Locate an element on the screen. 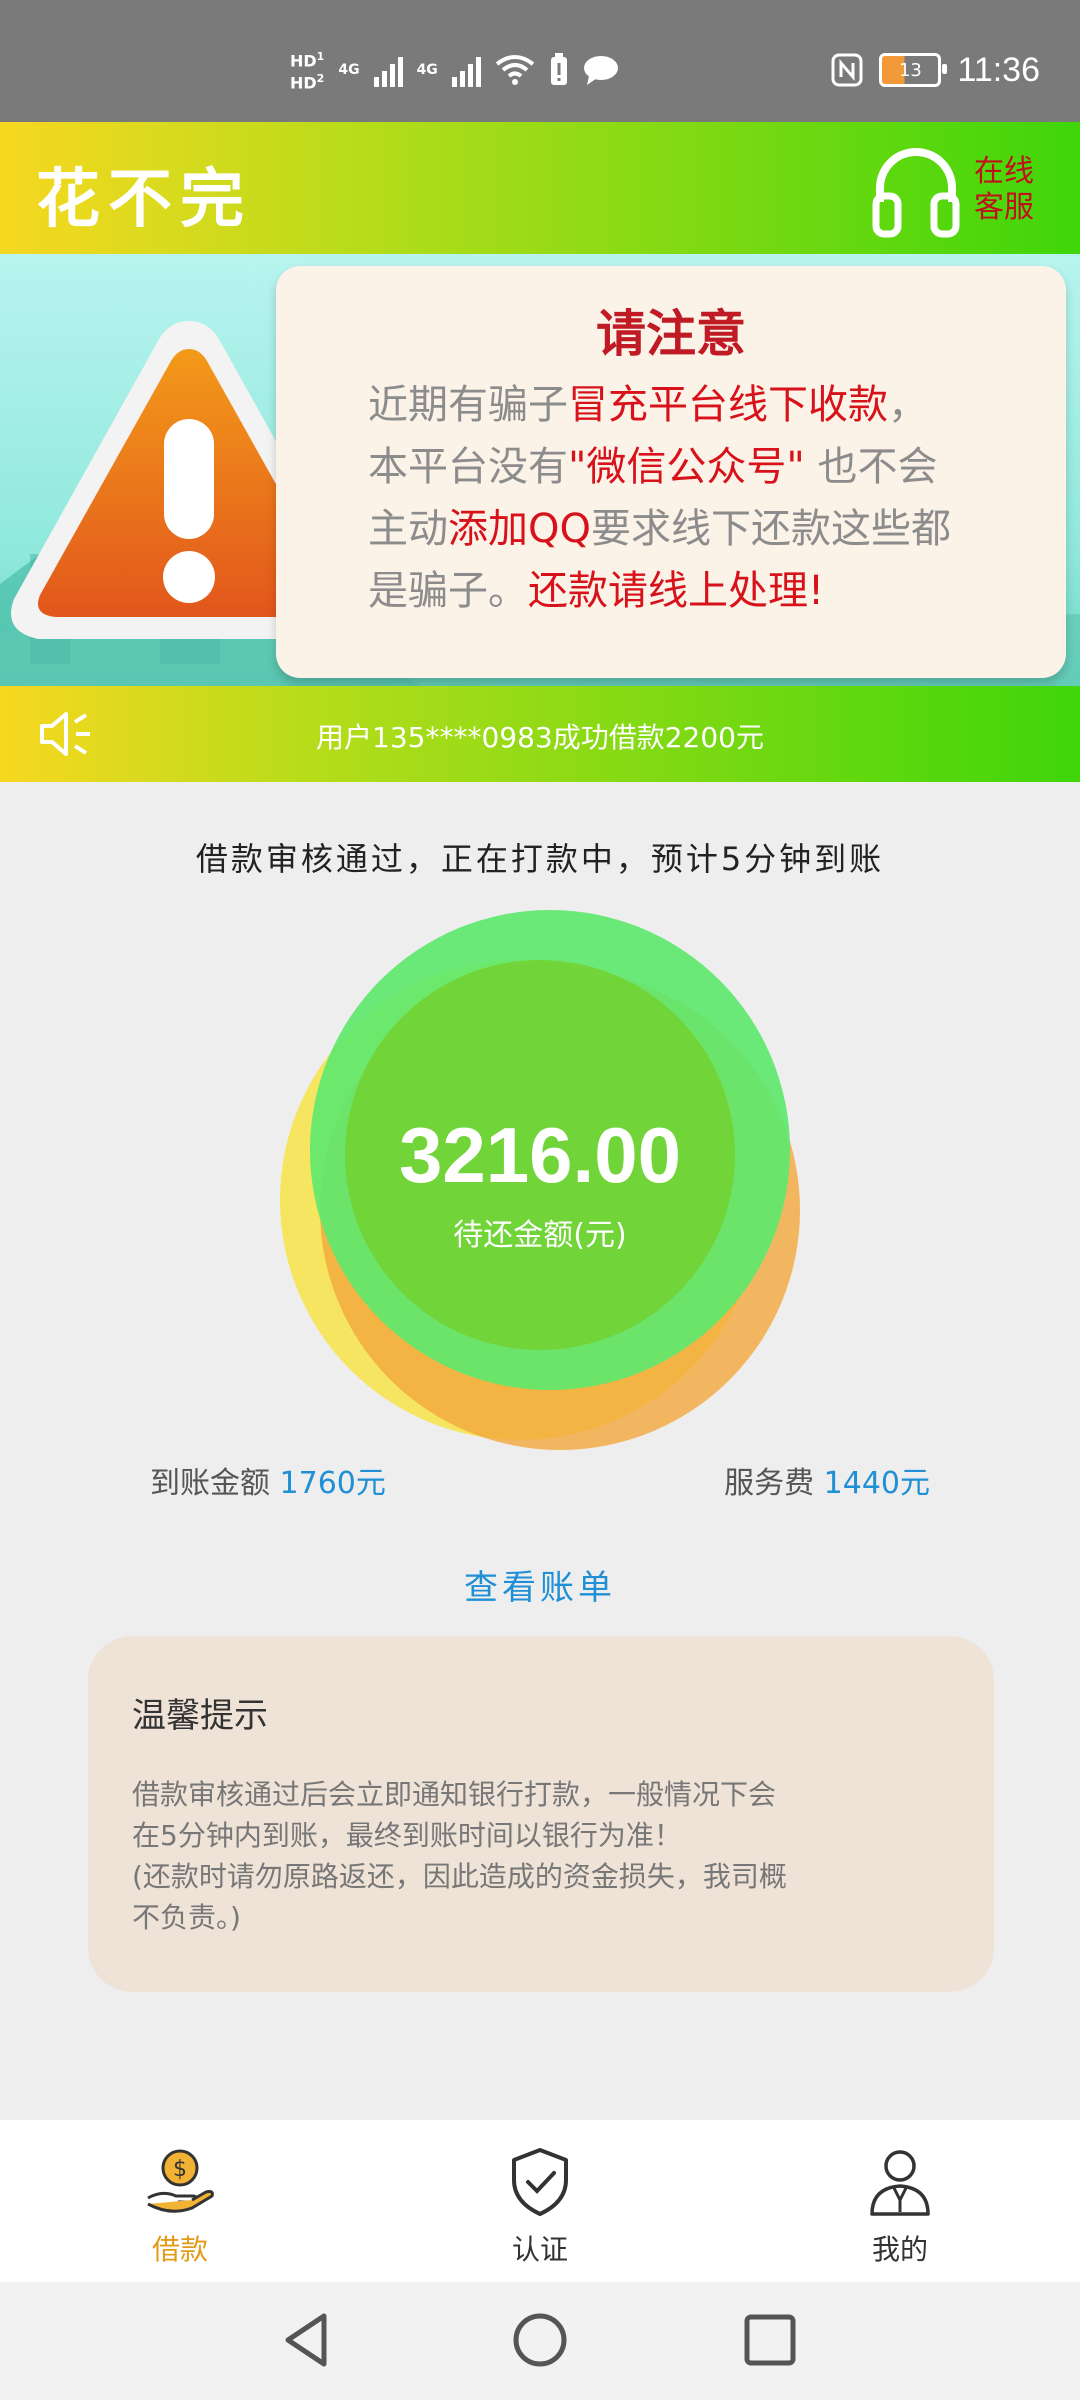 This screenshot has height=2400, width=1080. tab-verify: 认证 is located at coordinates (540, 2206).